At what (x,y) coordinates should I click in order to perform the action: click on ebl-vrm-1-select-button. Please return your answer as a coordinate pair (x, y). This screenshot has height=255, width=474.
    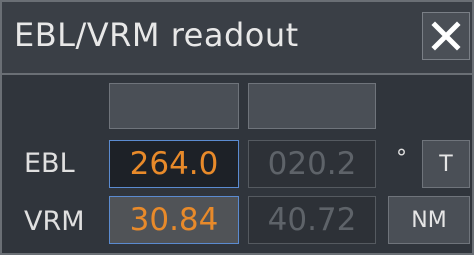
    Looking at the image, I should click on (174, 106).